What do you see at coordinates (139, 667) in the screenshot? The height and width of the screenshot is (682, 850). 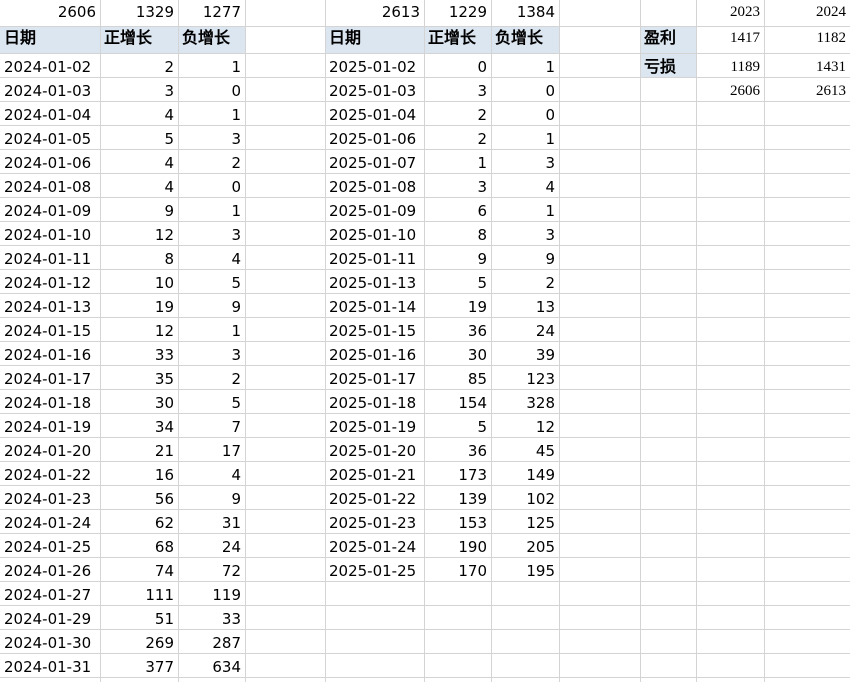 I see `positive-growth-cell: 377` at bounding box center [139, 667].